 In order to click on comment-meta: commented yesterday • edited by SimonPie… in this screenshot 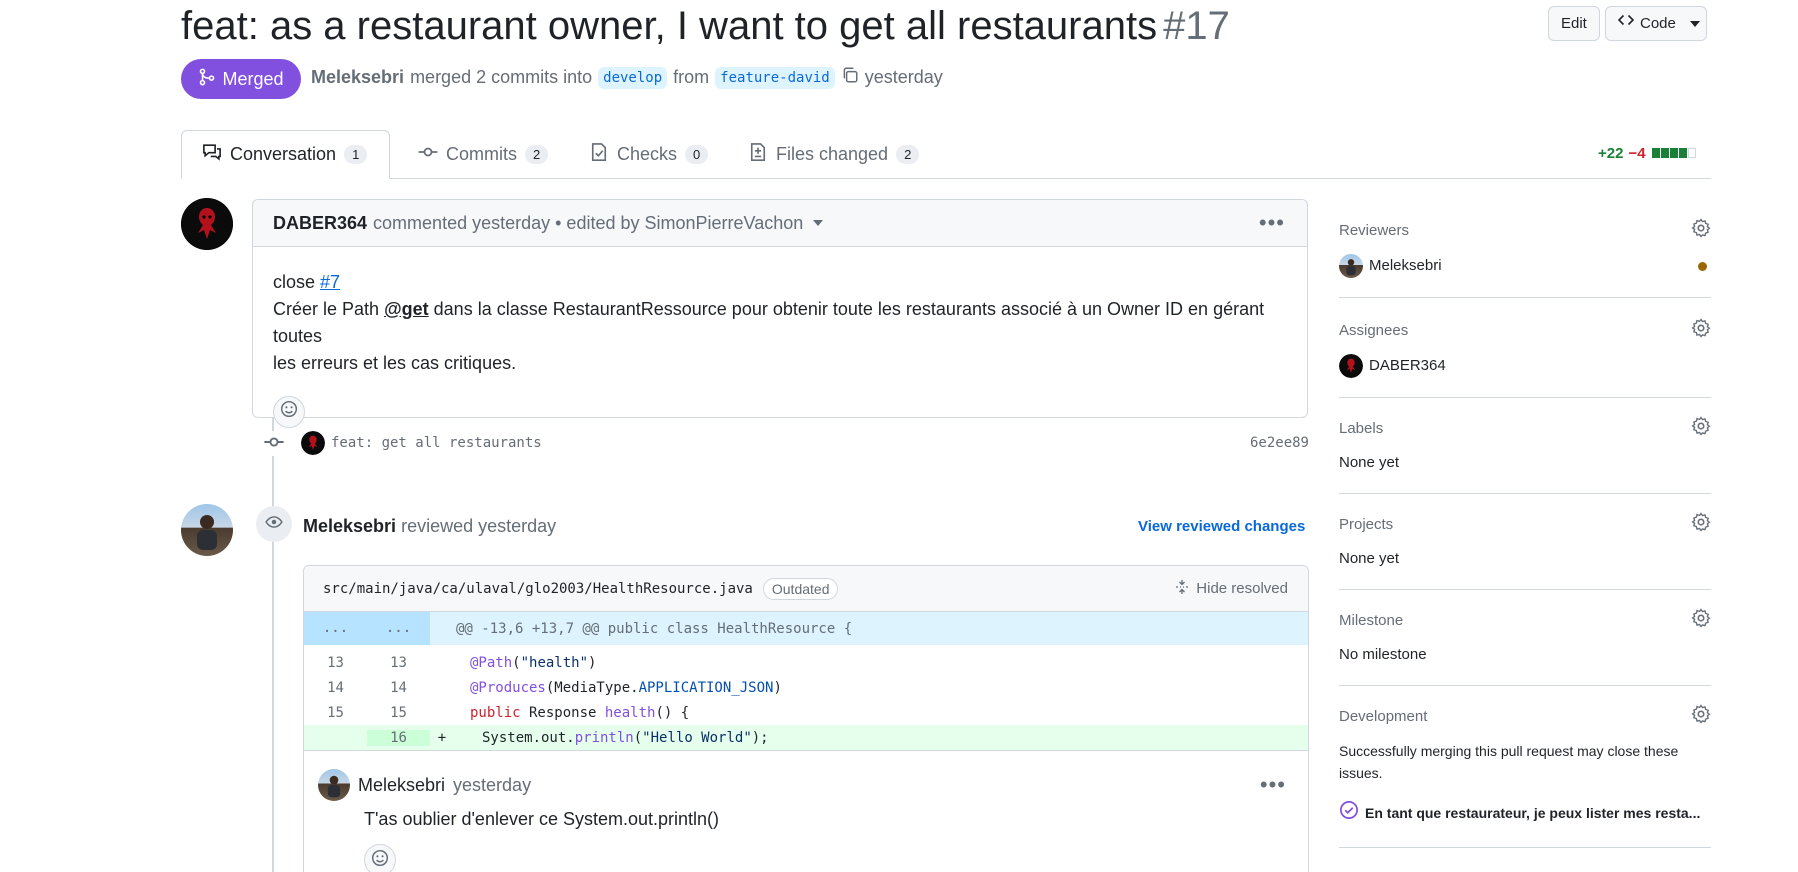, I will do `click(588, 223)`.